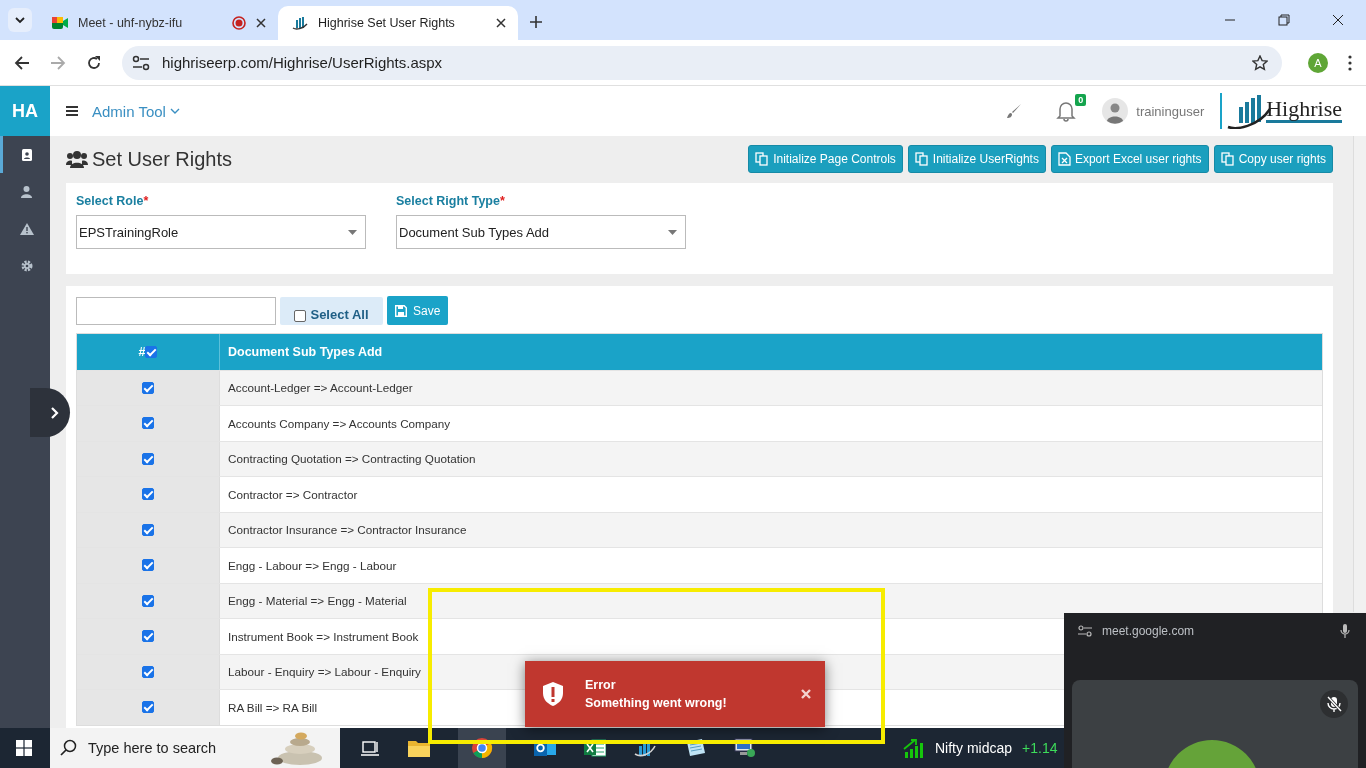 The height and width of the screenshot is (768, 1366). I want to click on checkbox, so click(300, 315).